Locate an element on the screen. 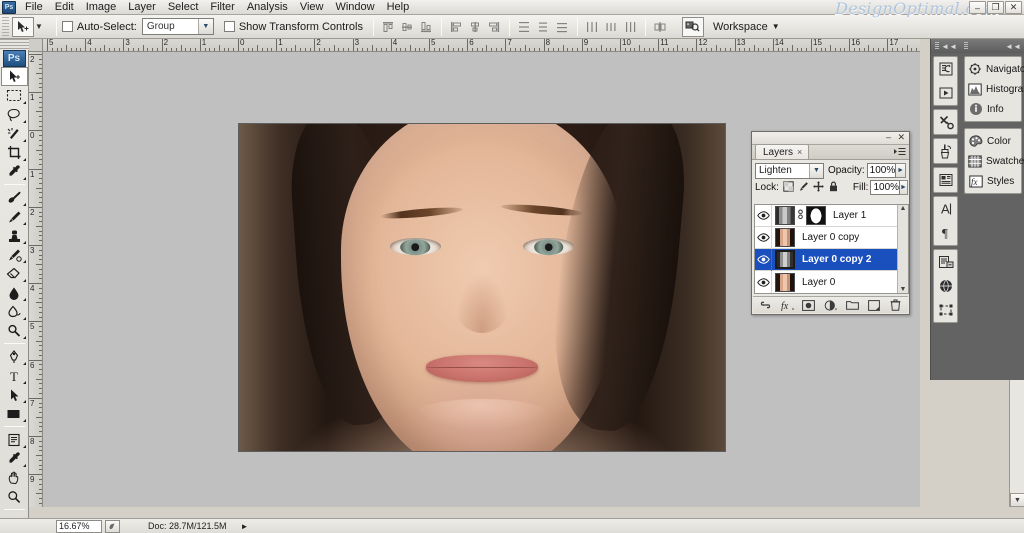  lasso-tool is located at coordinates (14, 114).